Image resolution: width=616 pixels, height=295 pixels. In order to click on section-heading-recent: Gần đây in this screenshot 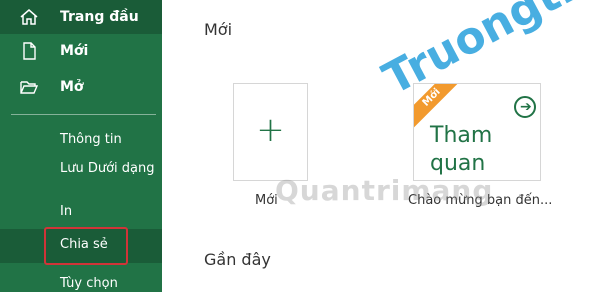, I will do `click(237, 259)`.